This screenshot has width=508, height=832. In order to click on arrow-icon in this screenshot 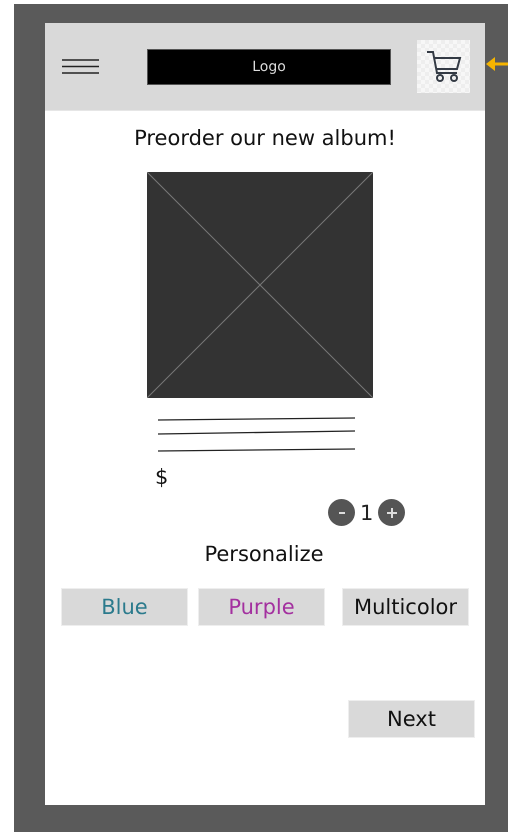, I will do `click(497, 64)`.